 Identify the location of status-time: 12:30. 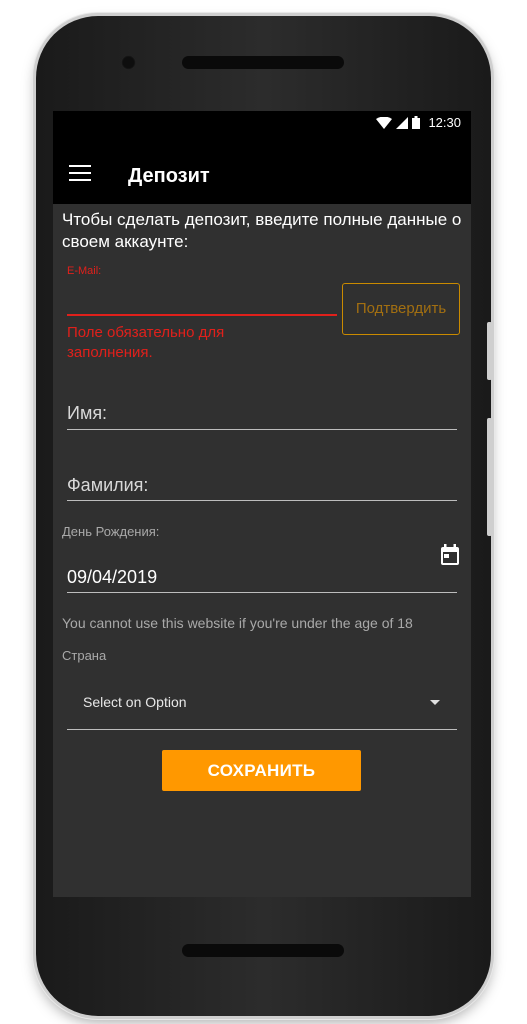
(444, 122).